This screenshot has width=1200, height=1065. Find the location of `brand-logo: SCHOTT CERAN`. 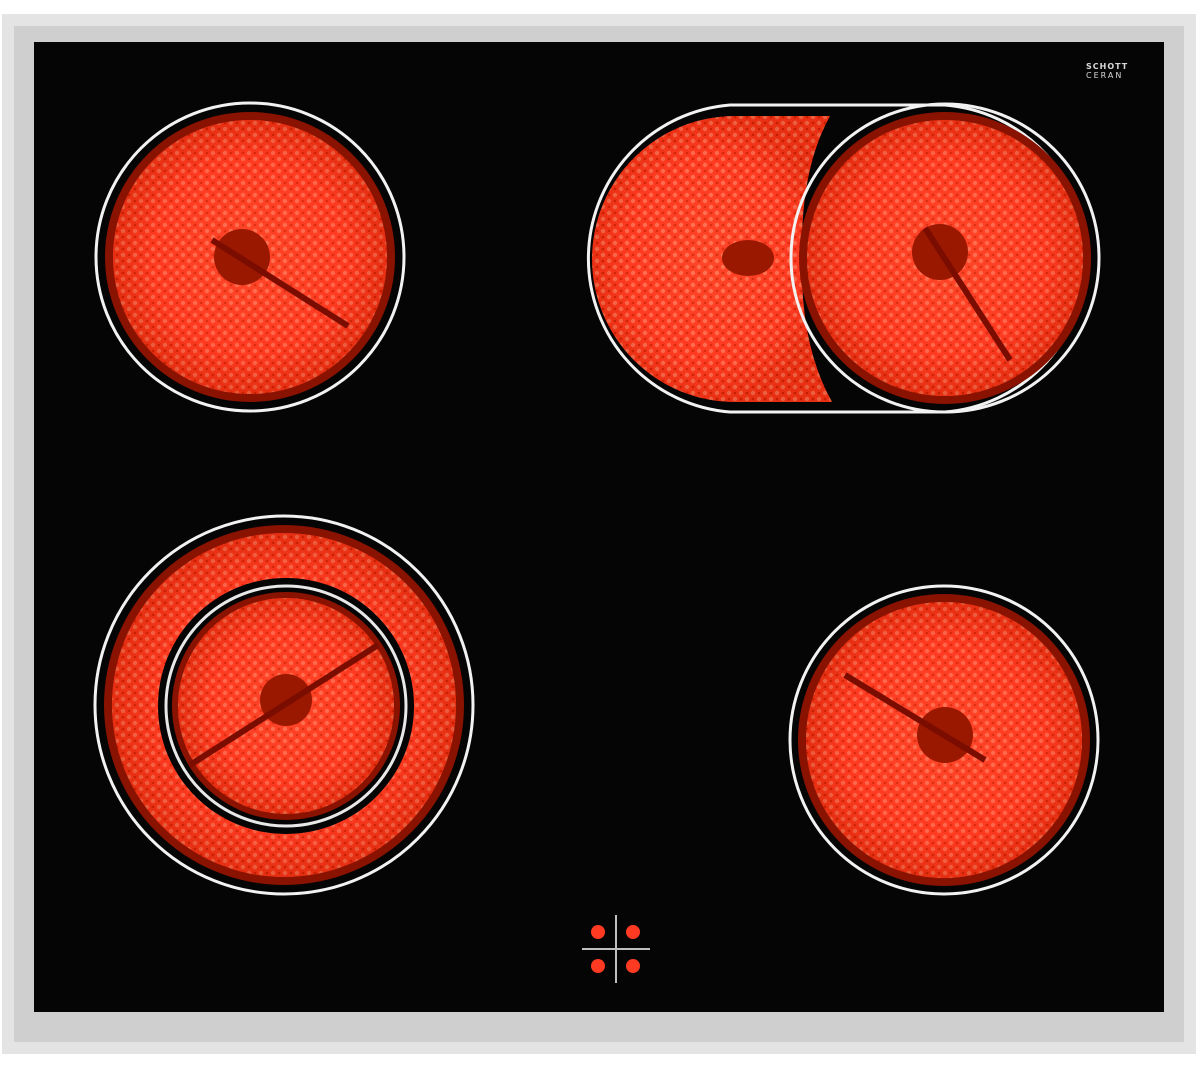

brand-logo: SCHOTT CERAN is located at coordinates (1118, 71).